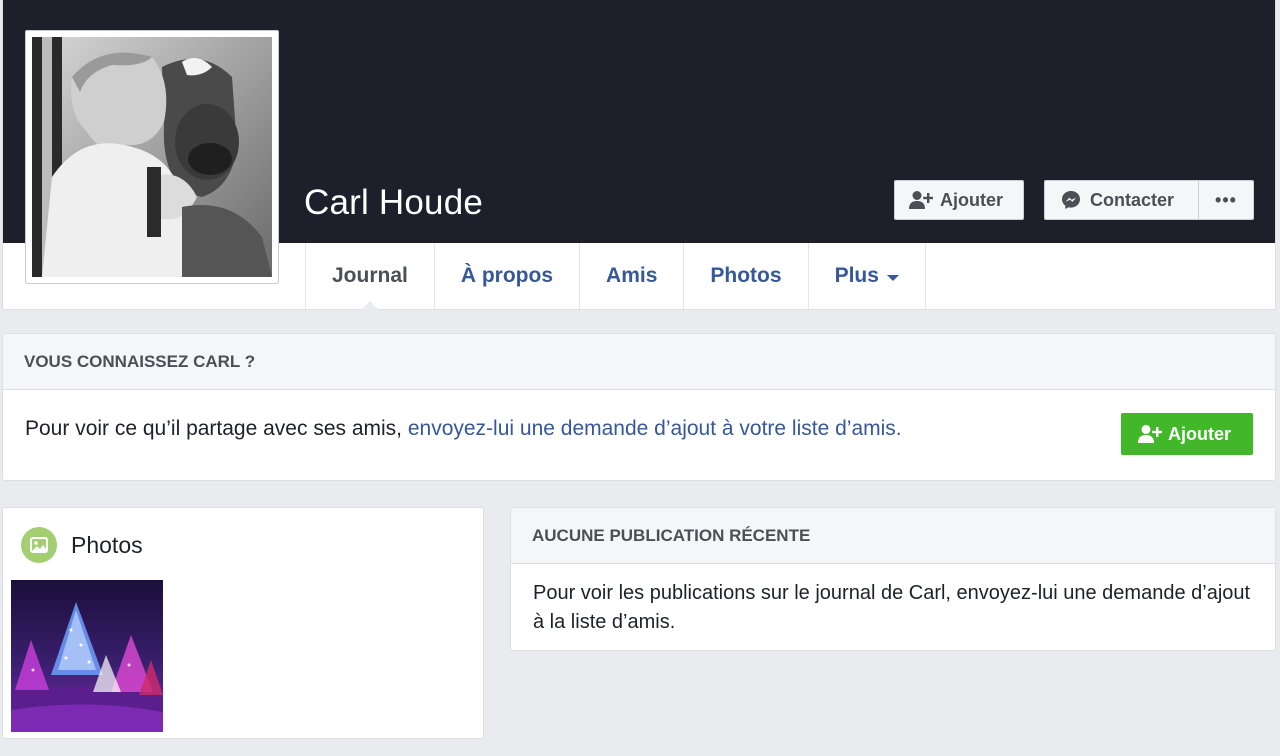 This screenshot has width=1280, height=756. I want to click on more-options-button: •••, so click(1226, 200).